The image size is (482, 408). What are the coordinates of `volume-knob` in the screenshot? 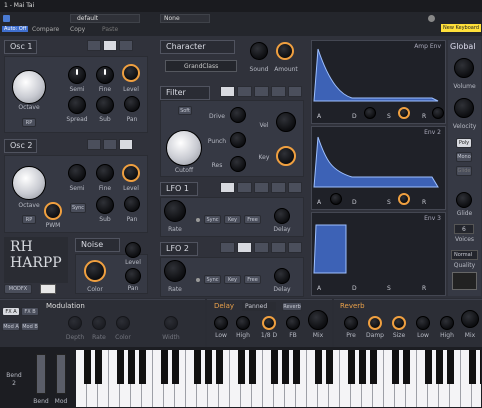 It's located at (464, 68).